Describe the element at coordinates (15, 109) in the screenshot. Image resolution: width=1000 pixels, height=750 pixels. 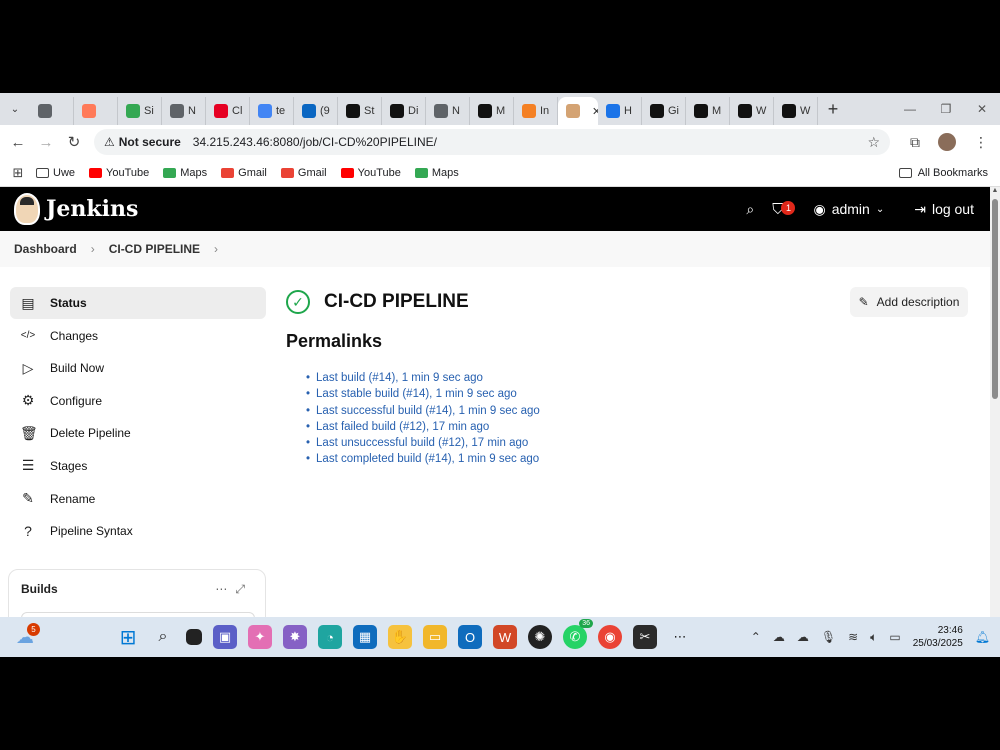
I see `tab-search-icon: ⌄` at that location.